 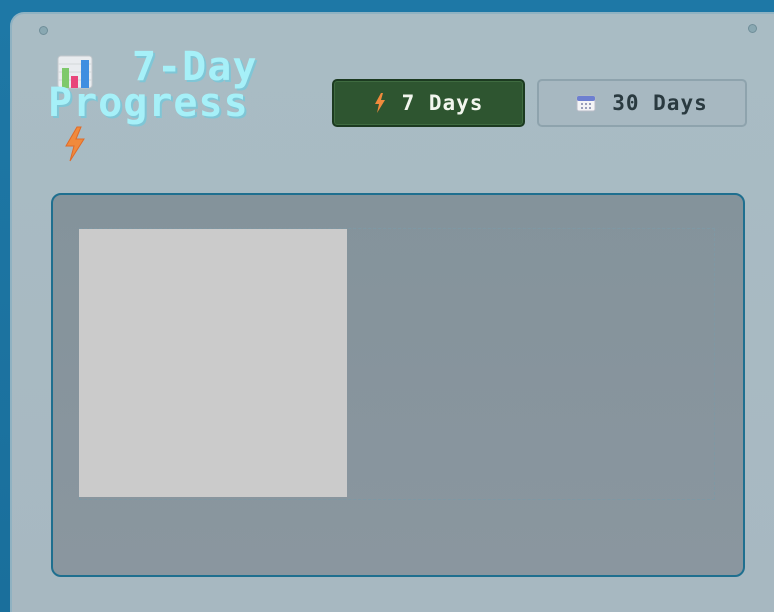 I want to click on title-line-2: Progress, so click(x=148, y=103).